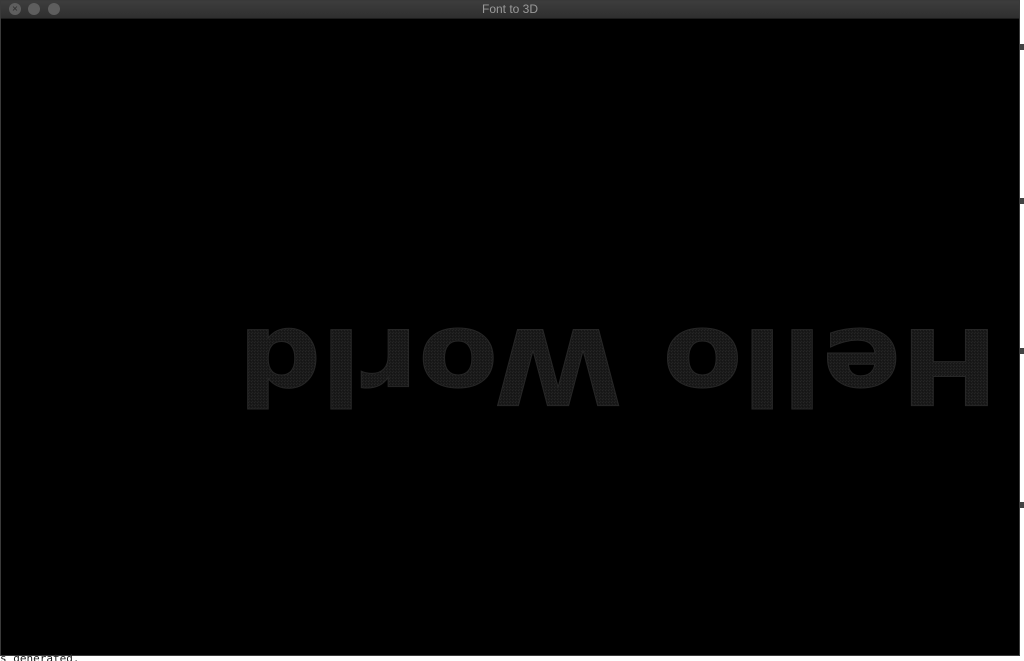 Image resolution: width=1024 pixels, height=661 pixels. What do you see at coordinates (1022, 330) in the screenshot?
I see `background-window-edge` at bounding box center [1022, 330].